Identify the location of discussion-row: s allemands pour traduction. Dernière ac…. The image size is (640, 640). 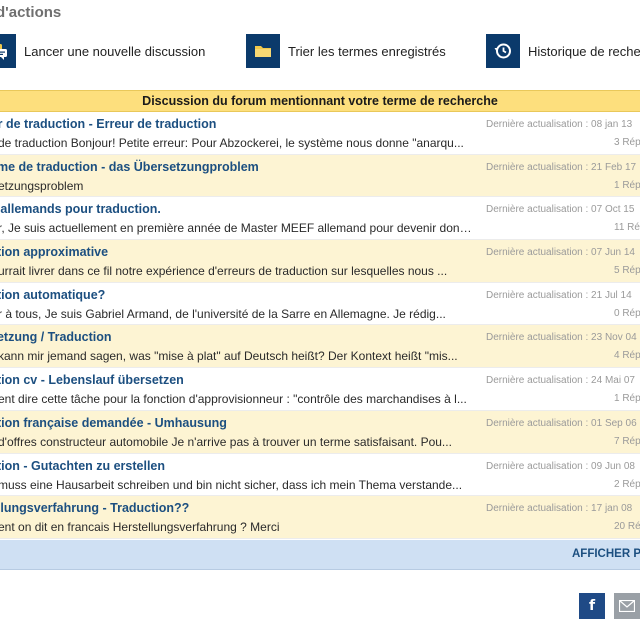
(320, 219).